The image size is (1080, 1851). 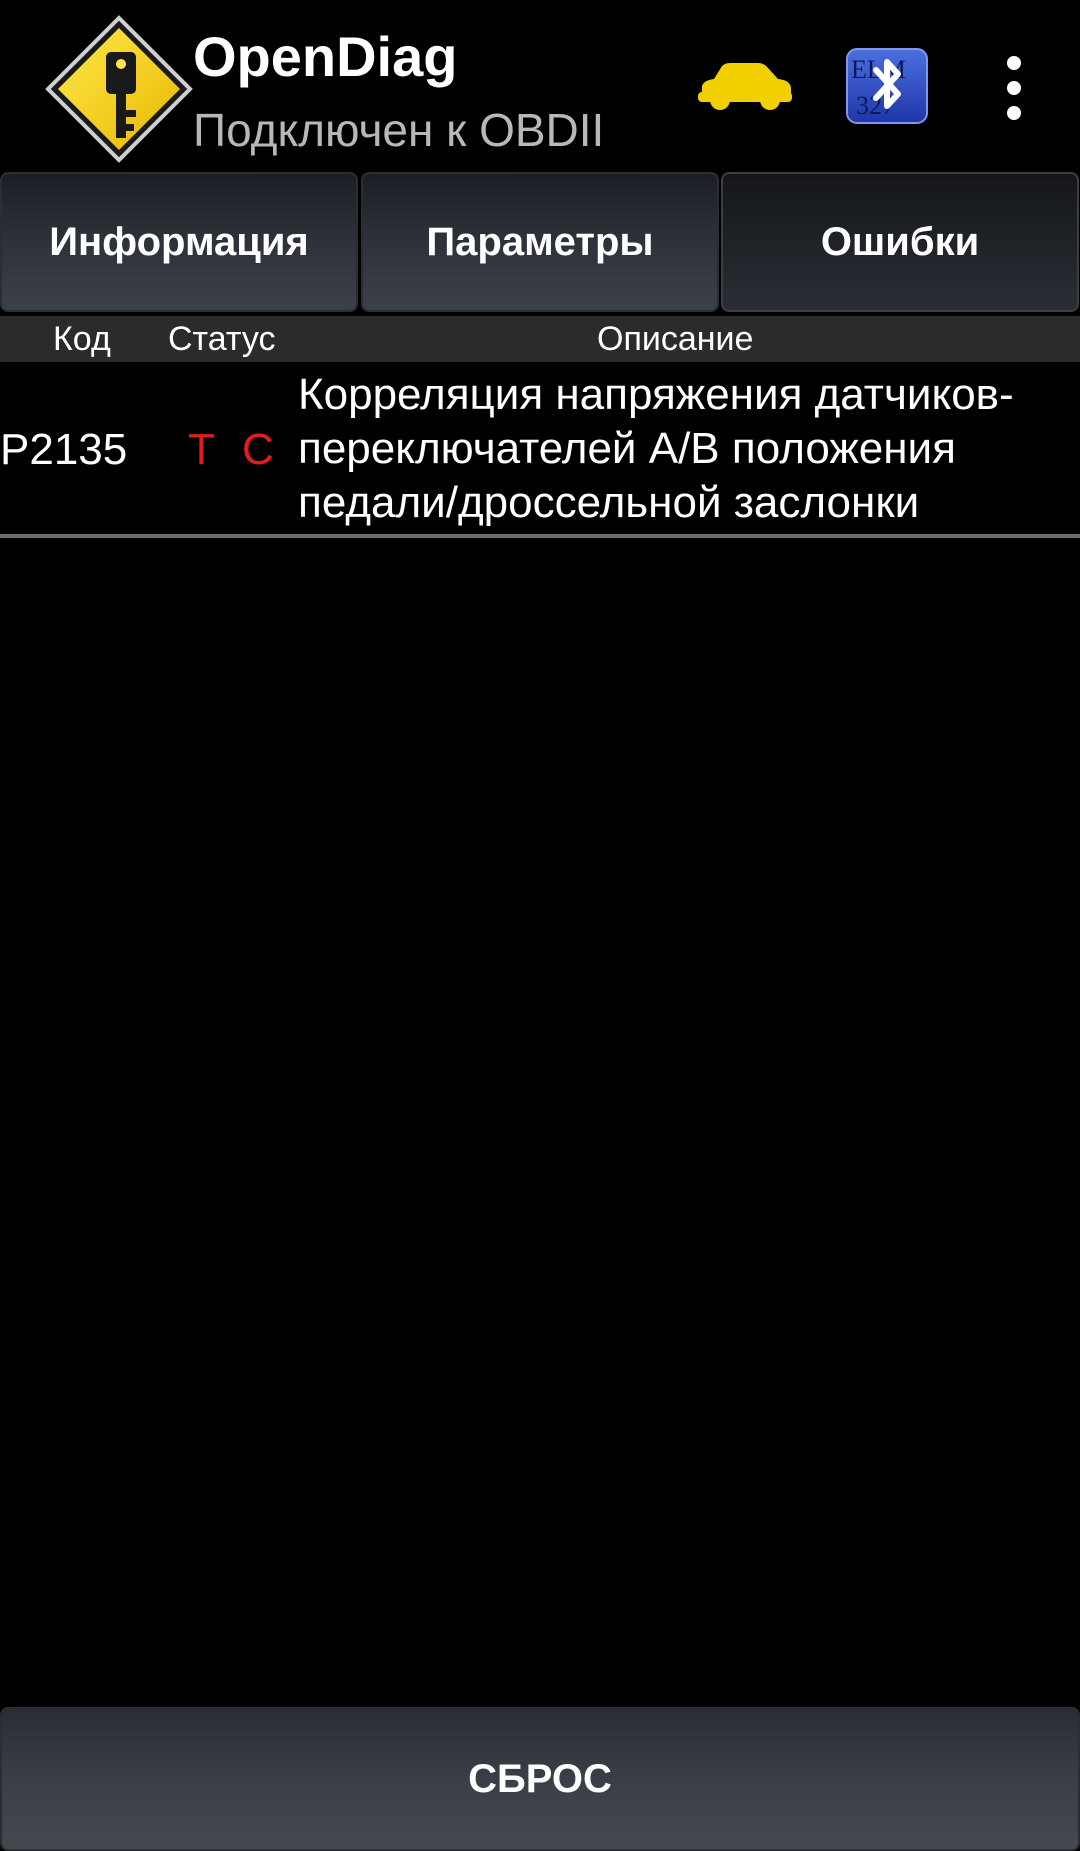 I want to click on column-header-code: Код, so click(x=82, y=339).